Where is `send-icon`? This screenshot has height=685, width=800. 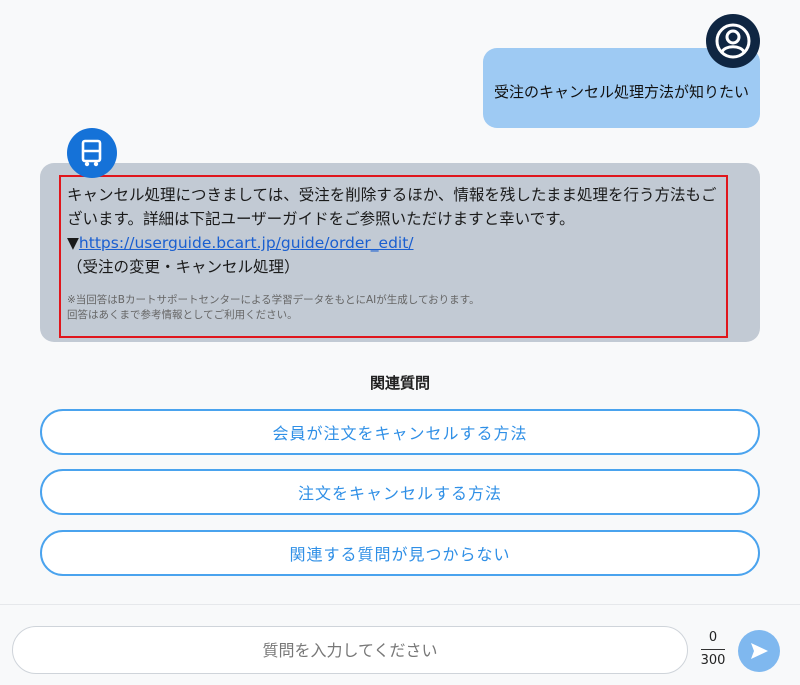 send-icon is located at coordinates (759, 651).